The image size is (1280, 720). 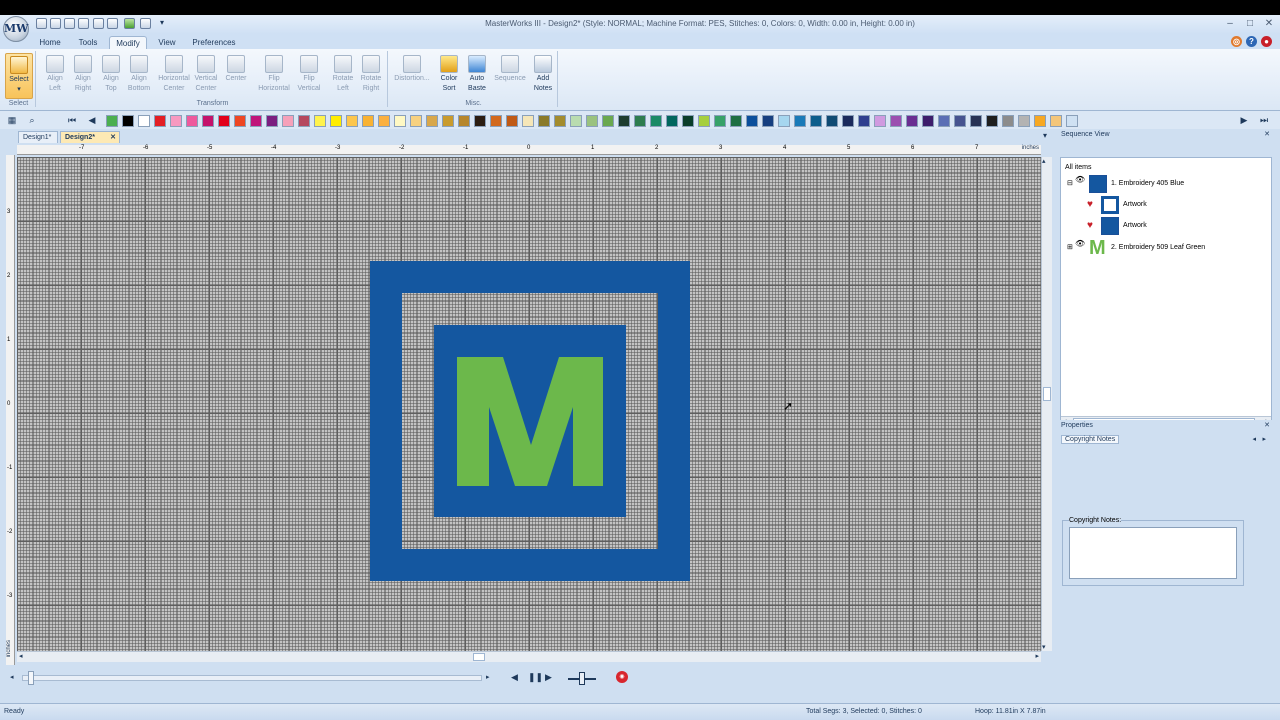 What do you see at coordinates (1044, 161) in the screenshot?
I see `scroll-up-icon: ▴` at bounding box center [1044, 161].